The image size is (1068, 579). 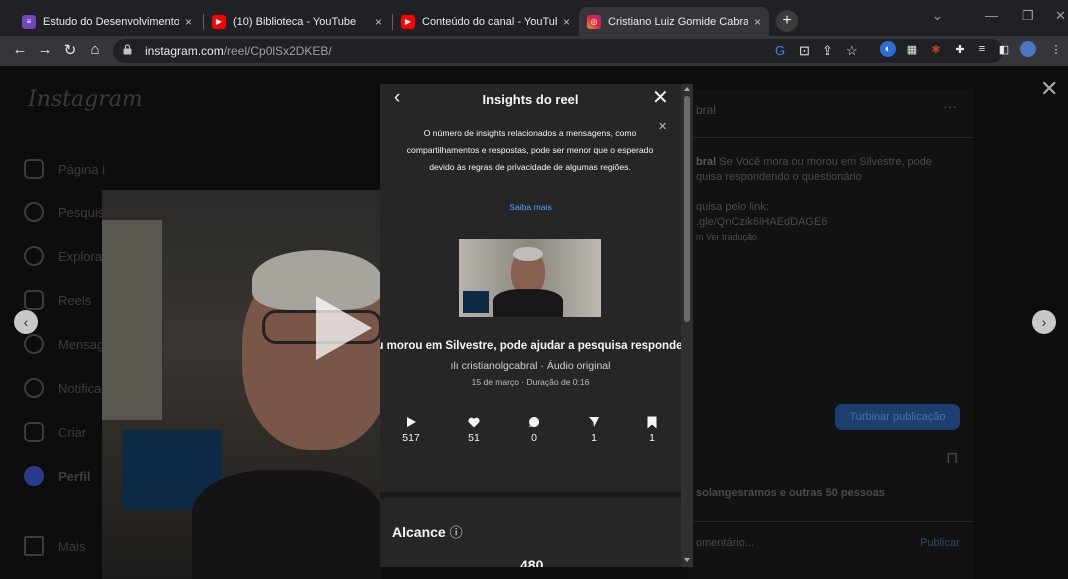 I want to click on profile-avatar-icon, so click(x=1028, y=49).